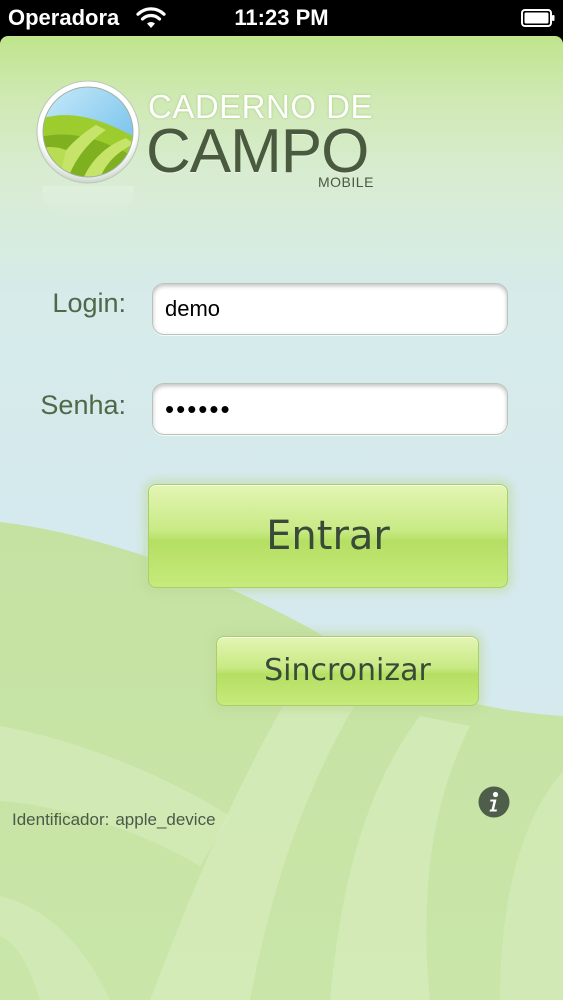  I want to click on identifier-label: Identificador:, so click(61, 819).